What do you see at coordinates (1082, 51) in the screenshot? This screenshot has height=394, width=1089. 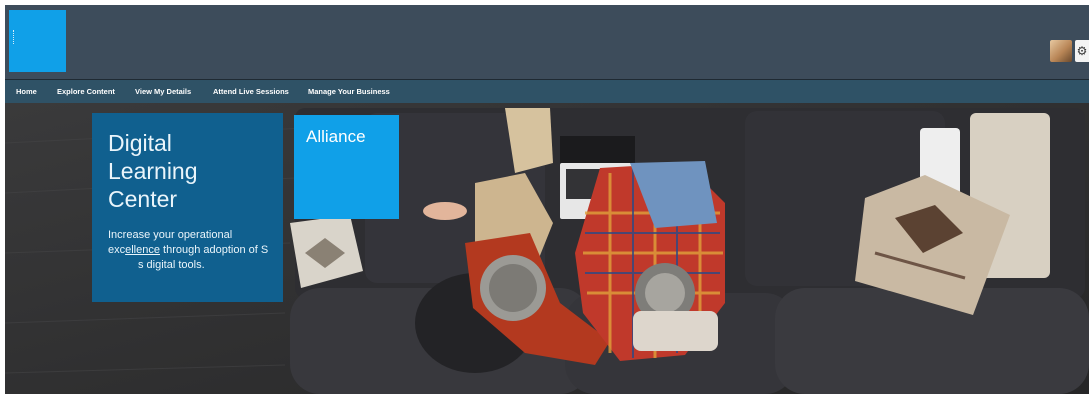 I see `gear-icon: ⚙` at bounding box center [1082, 51].